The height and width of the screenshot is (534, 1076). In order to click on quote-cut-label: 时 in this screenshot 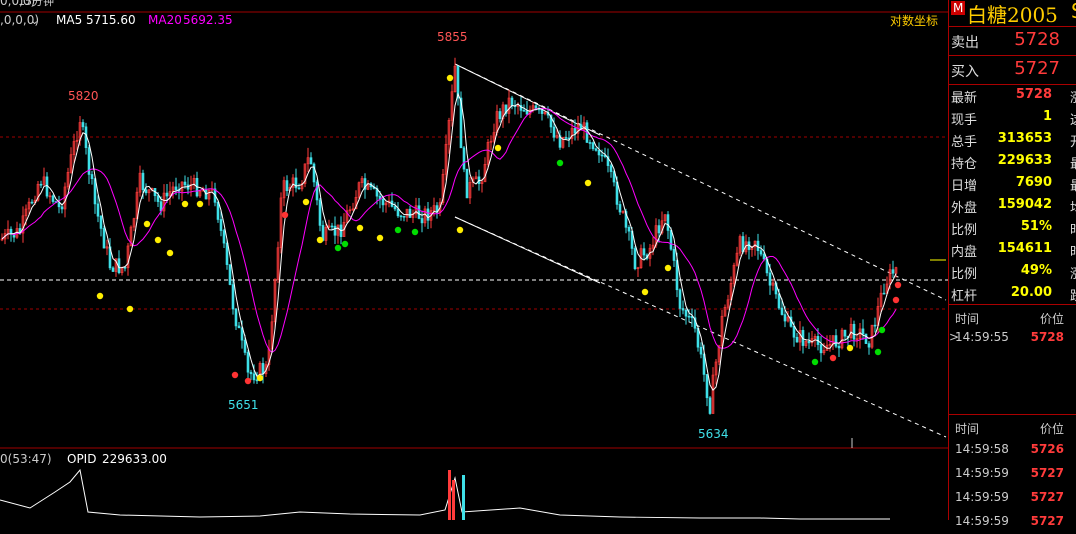, I will do `click(1073, 250)`.